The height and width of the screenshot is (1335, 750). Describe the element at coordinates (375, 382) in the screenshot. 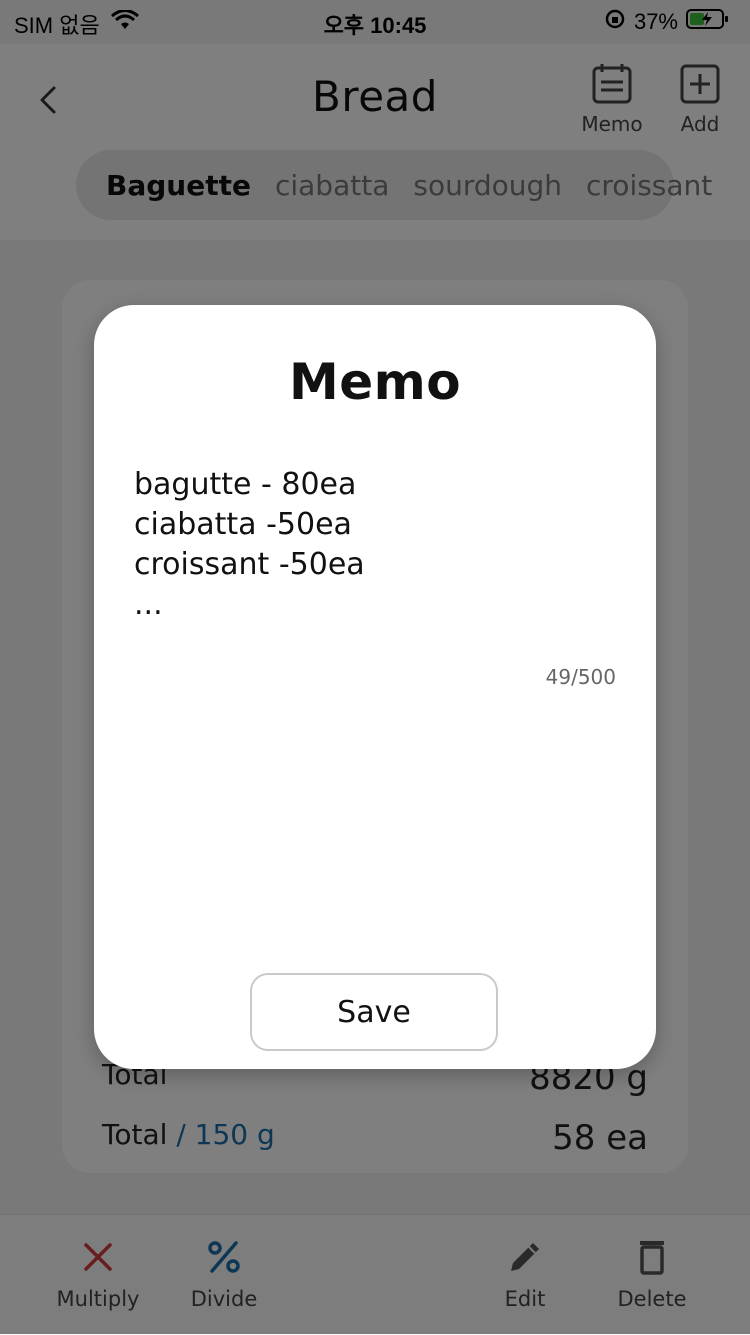

I see `dialog-title: Memo` at that location.